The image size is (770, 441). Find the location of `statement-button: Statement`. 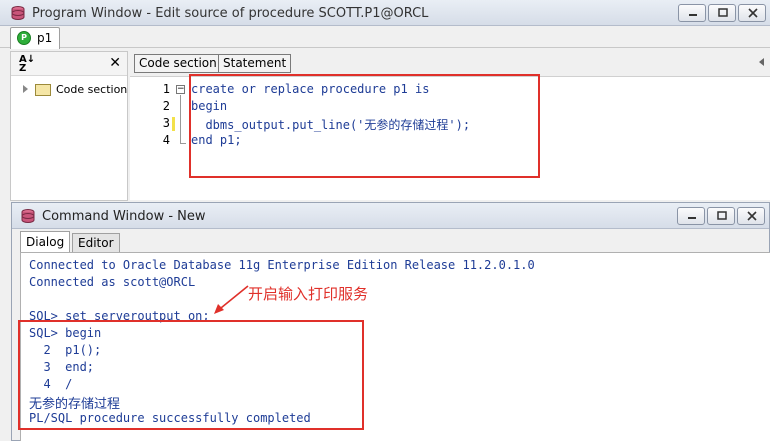

statement-button: Statement is located at coordinates (255, 63).